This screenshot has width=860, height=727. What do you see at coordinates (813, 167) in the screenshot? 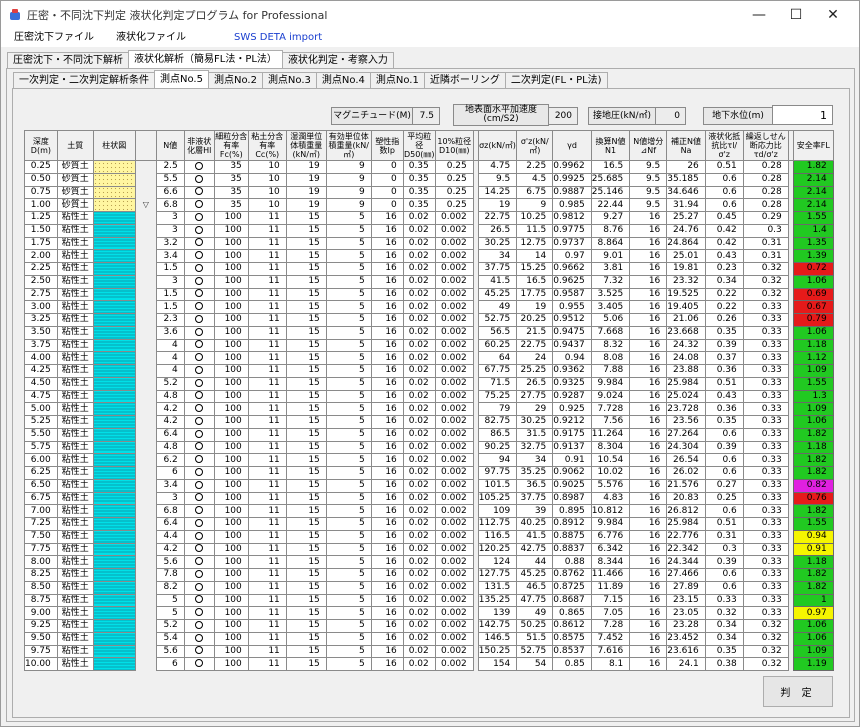
I see `cell-fl: 1.82` at bounding box center [813, 167].